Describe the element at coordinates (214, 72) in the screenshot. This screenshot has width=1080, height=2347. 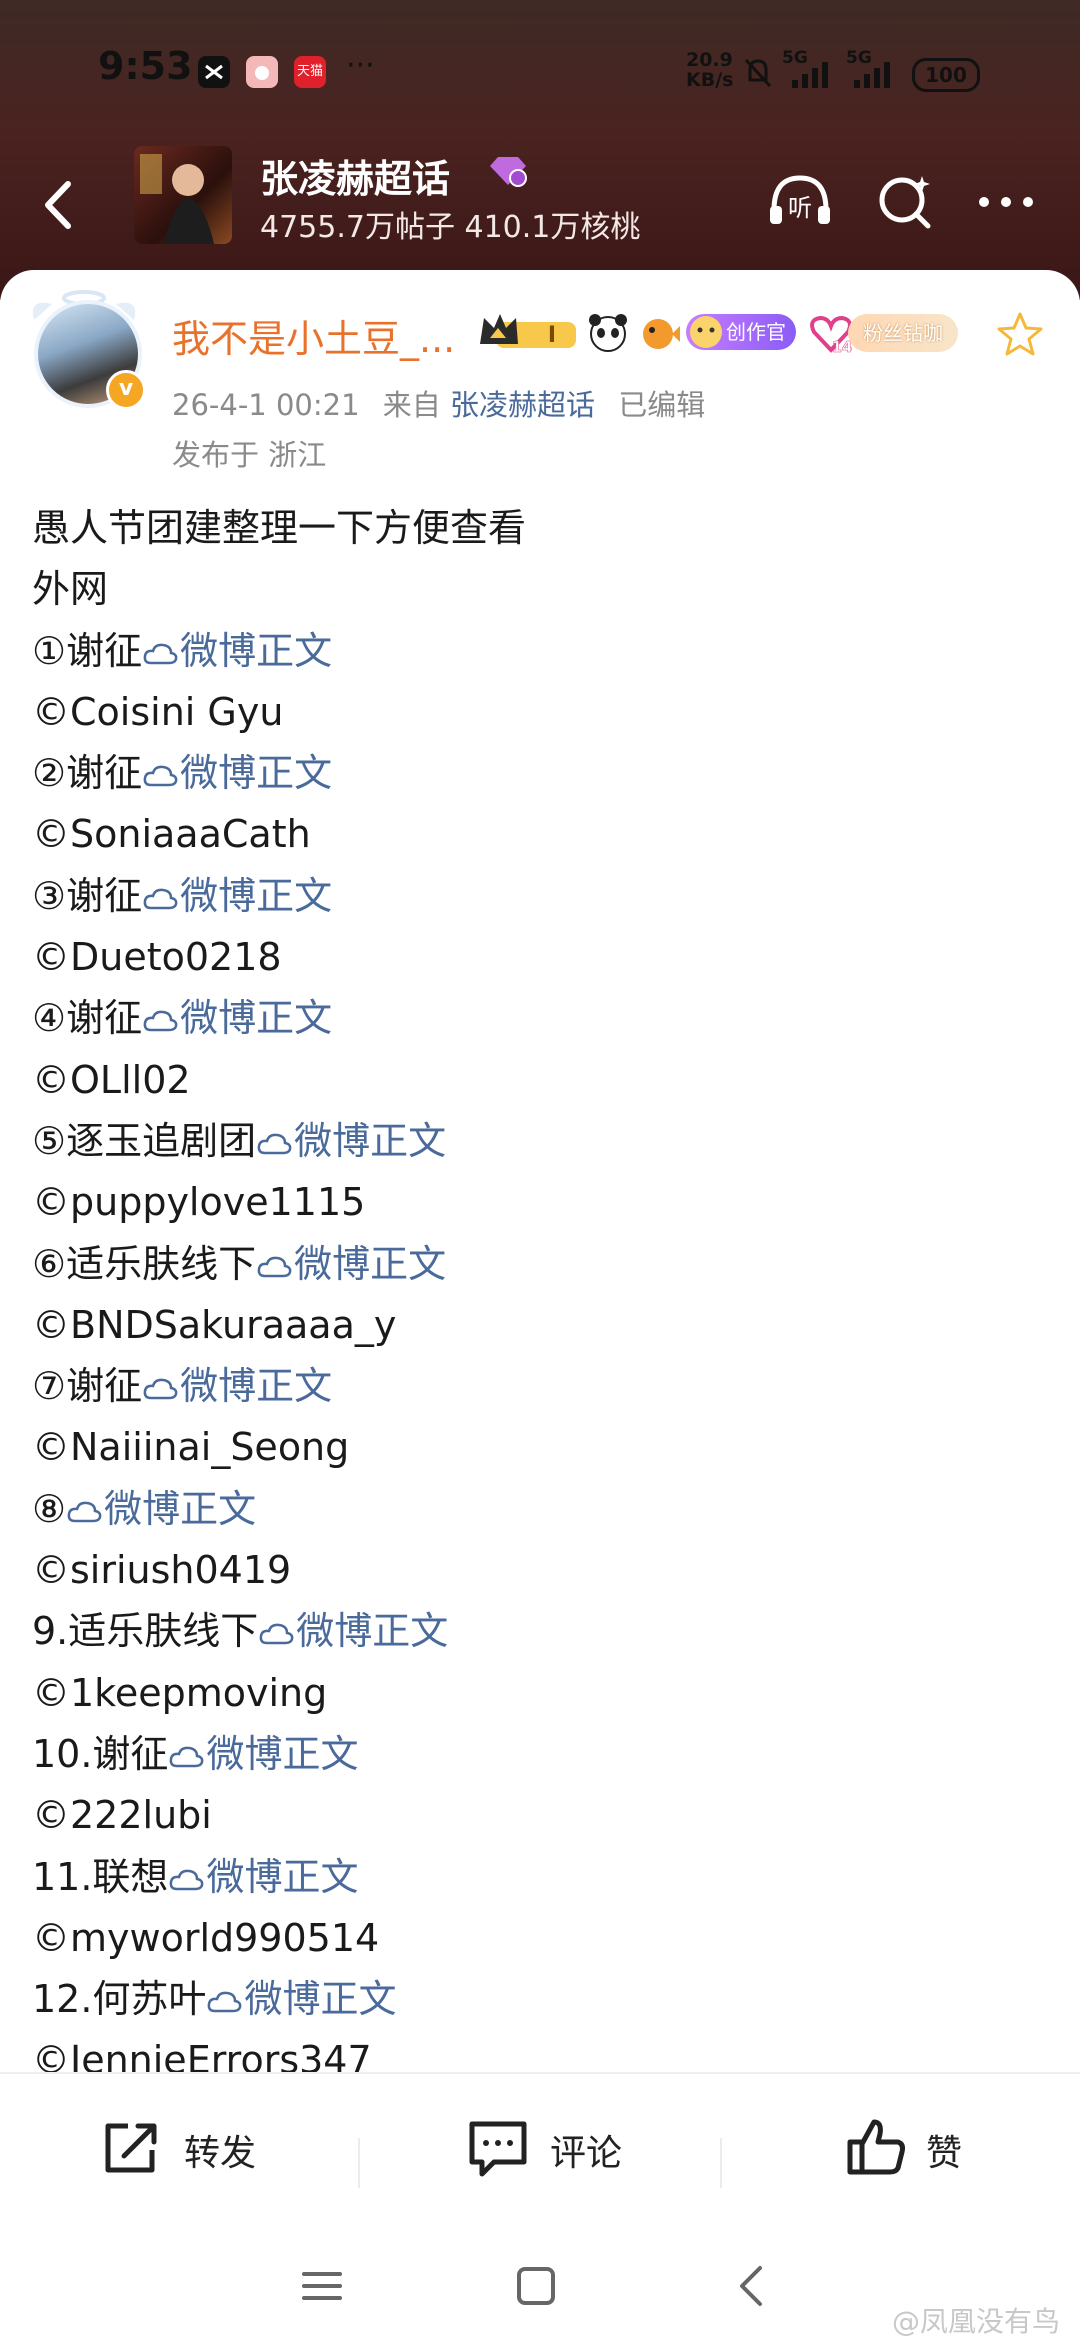
I see `capcut-icon` at that location.